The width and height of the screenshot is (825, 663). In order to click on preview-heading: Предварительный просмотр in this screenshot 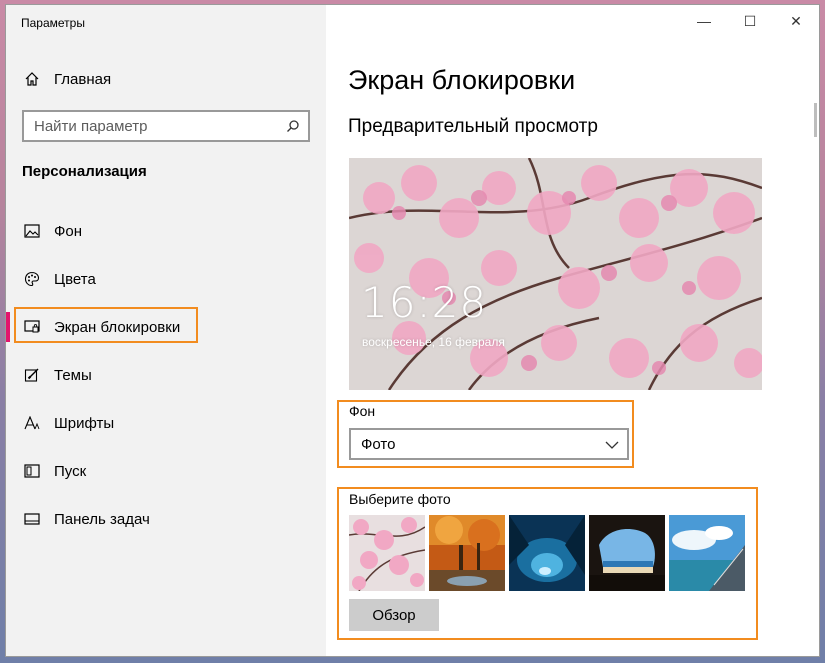, I will do `click(473, 126)`.